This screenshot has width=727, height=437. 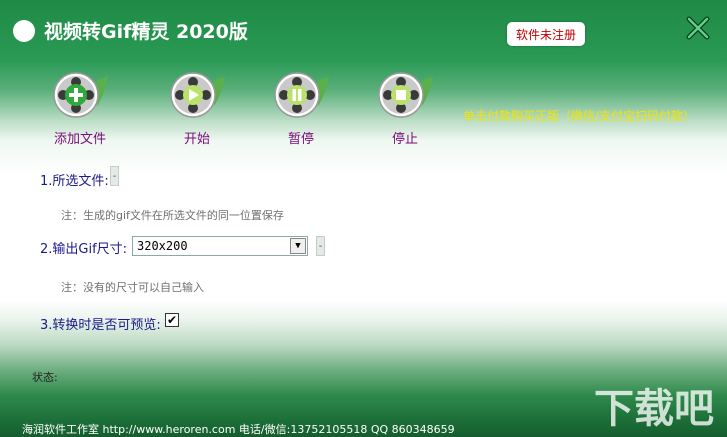 What do you see at coordinates (220, 246) in the screenshot?
I see `size-select: 320x200 ▼` at bounding box center [220, 246].